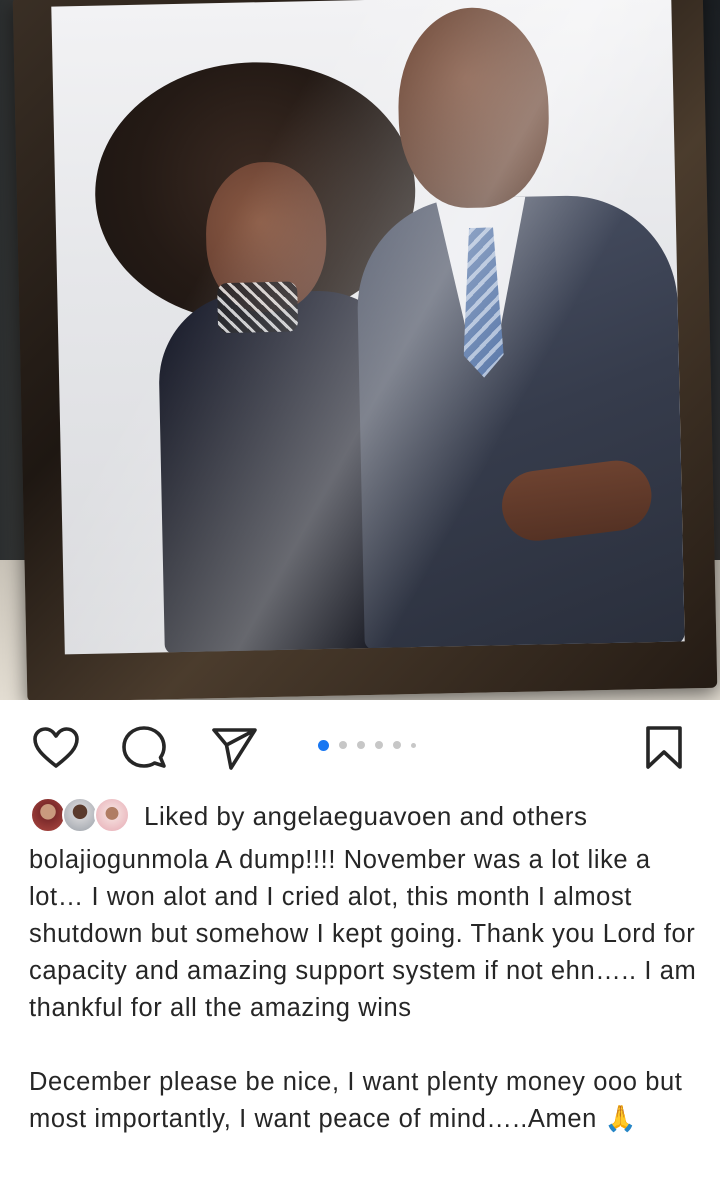 The image size is (720, 1182). I want to click on carousel-dot-active, so click(323, 745).